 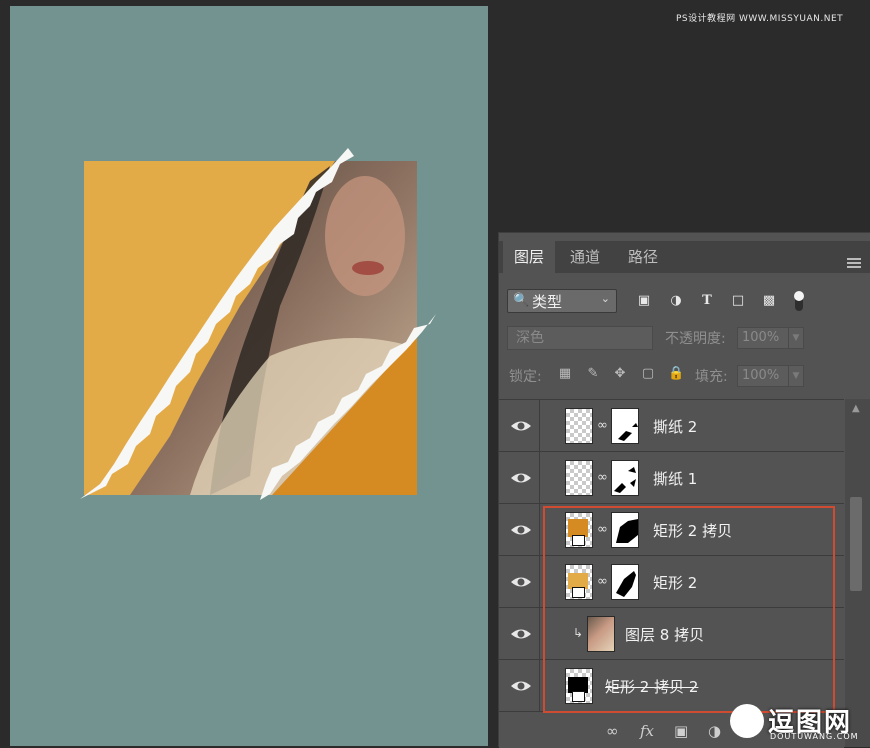 I want to click on layer-row: ∞ 撕纸 2, so click(x=671, y=426).